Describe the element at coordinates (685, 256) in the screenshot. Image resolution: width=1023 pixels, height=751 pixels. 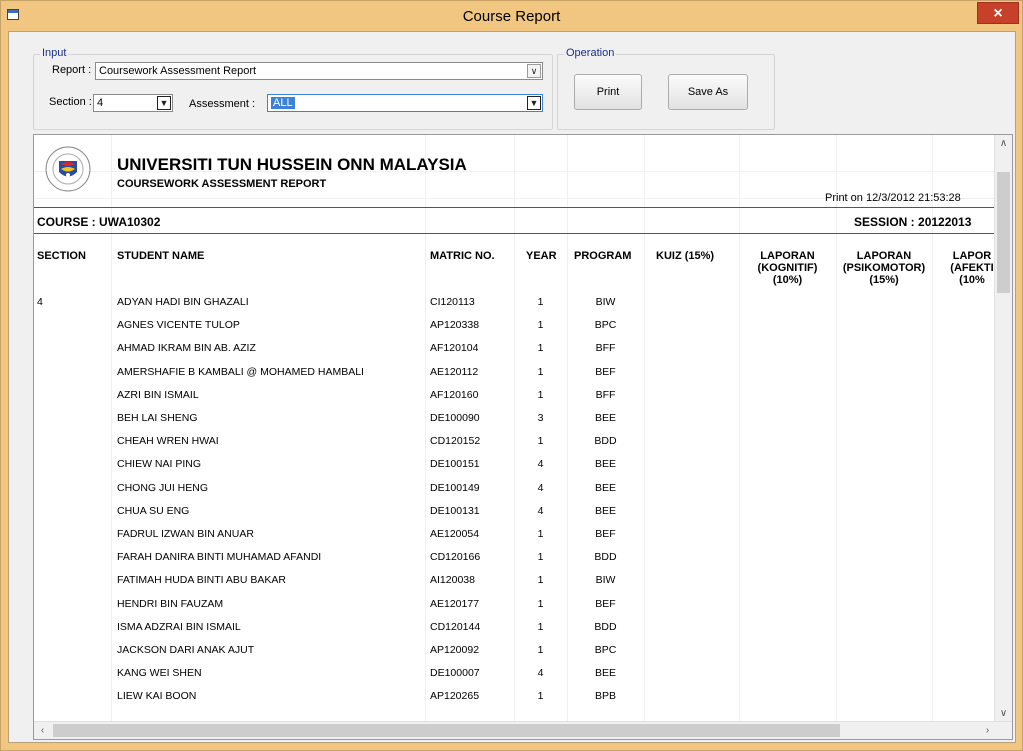
I see `col-header-kuiz: KUIZ (15%)` at that location.